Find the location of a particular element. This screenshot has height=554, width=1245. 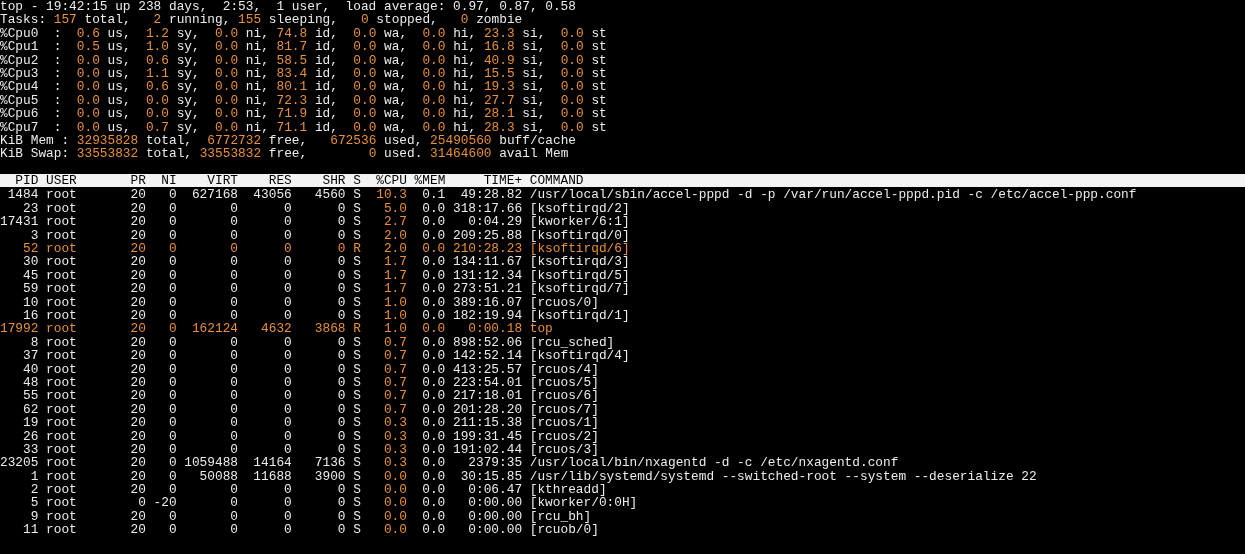

table-cell: 1 is located at coordinates (34, 476).